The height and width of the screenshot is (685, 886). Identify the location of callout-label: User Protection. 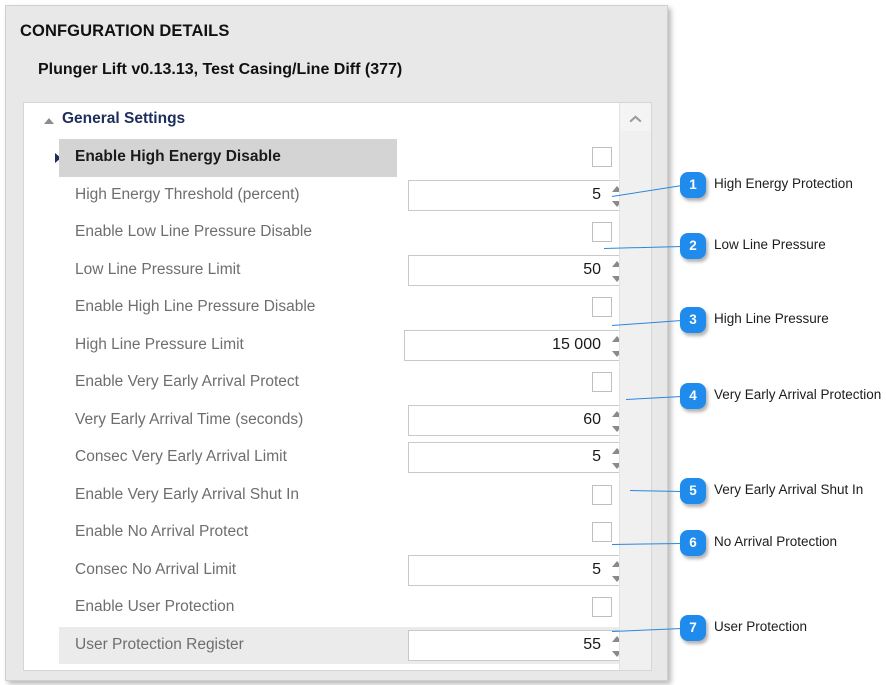
(761, 626).